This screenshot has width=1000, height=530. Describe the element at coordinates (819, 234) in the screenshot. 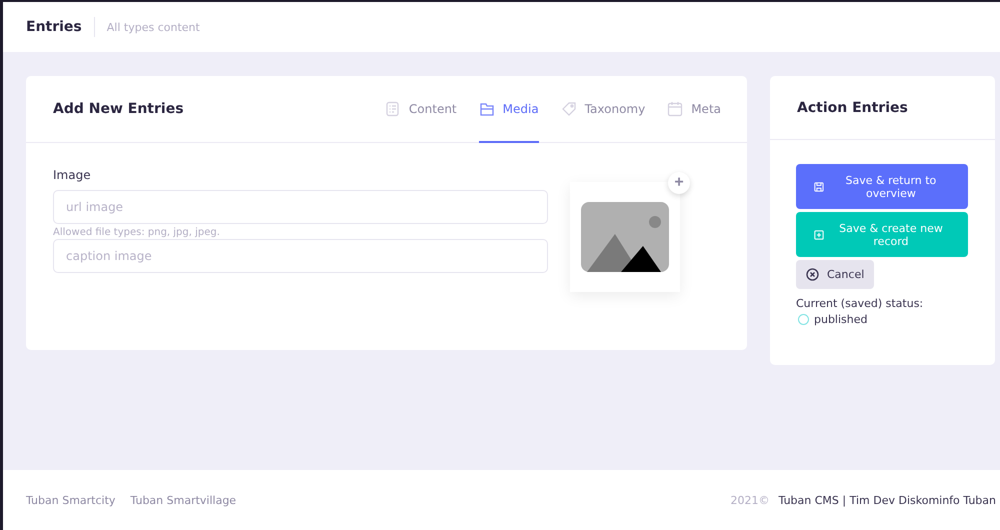

I see `plus-square-icon` at that location.